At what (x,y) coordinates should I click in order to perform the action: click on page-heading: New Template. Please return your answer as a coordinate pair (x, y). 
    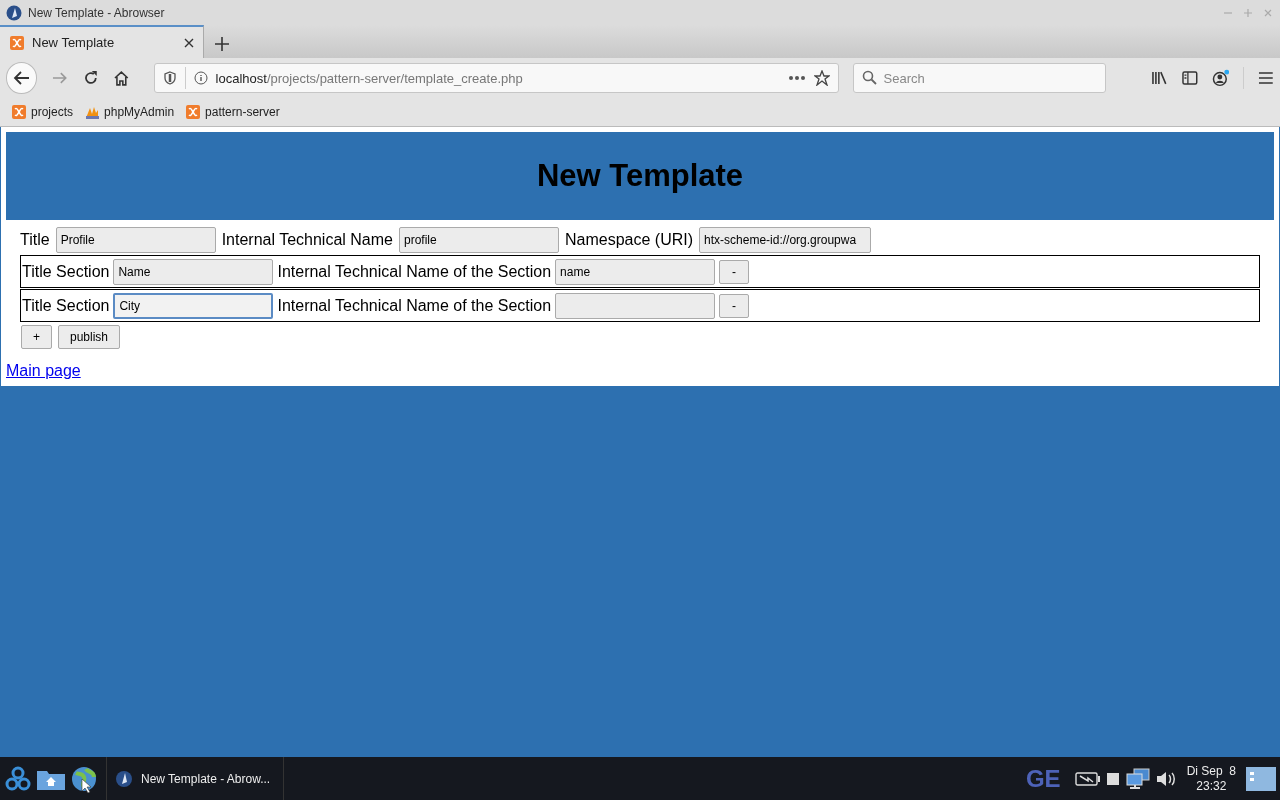
    Looking at the image, I should click on (640, 176).